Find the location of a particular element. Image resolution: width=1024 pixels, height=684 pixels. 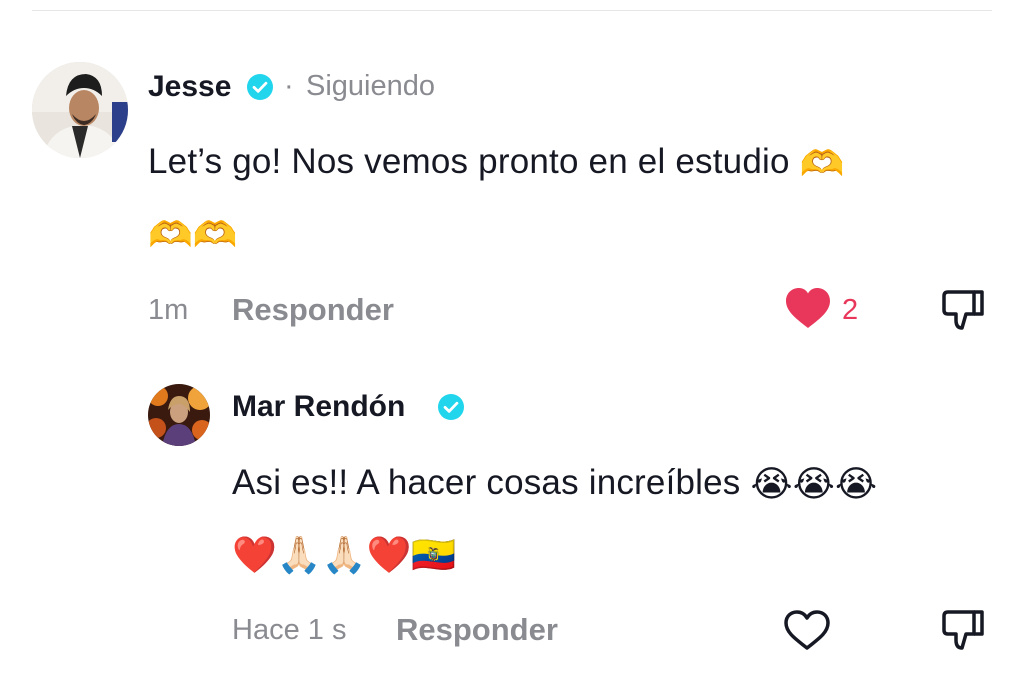

heart-hands-emoji: 🫶 is located at coordinates (822, 164).